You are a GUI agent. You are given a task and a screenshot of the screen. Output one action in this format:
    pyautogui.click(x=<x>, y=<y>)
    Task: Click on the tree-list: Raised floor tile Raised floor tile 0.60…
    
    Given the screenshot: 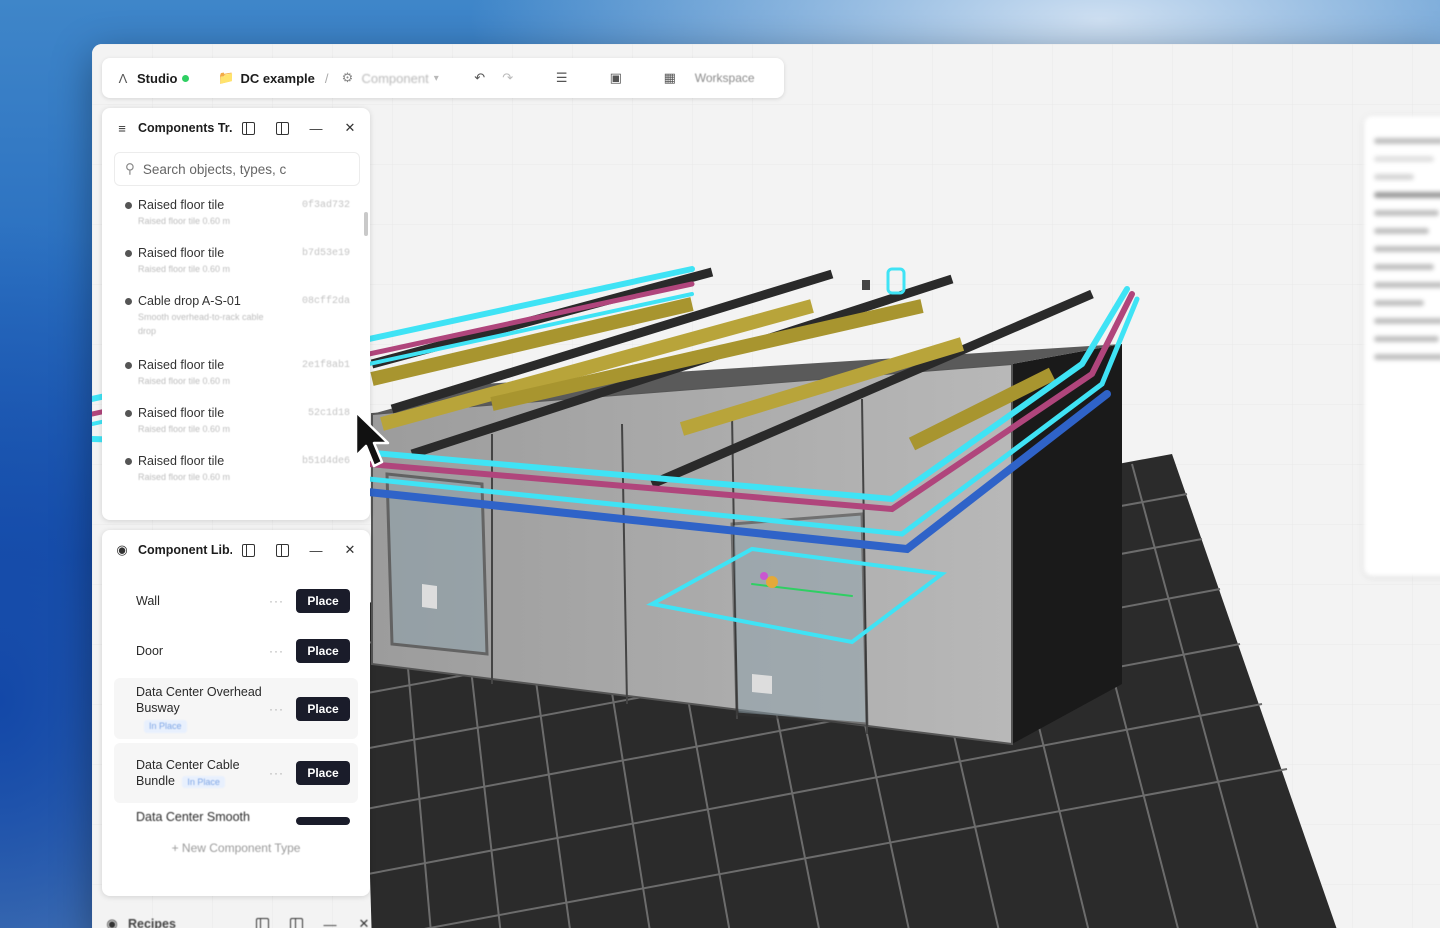 What is the action you would take?
    pyautogui.click(x=236, y=344)
    